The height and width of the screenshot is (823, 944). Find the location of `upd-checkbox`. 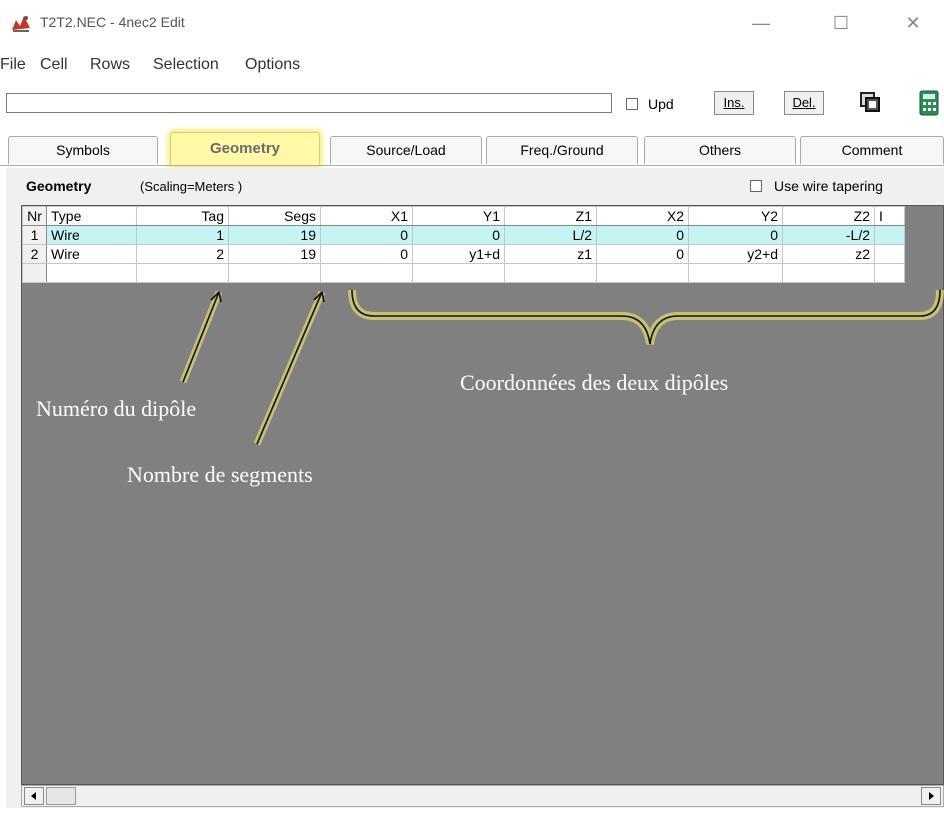

upd-checkbox is located at coordinates (632, 104).